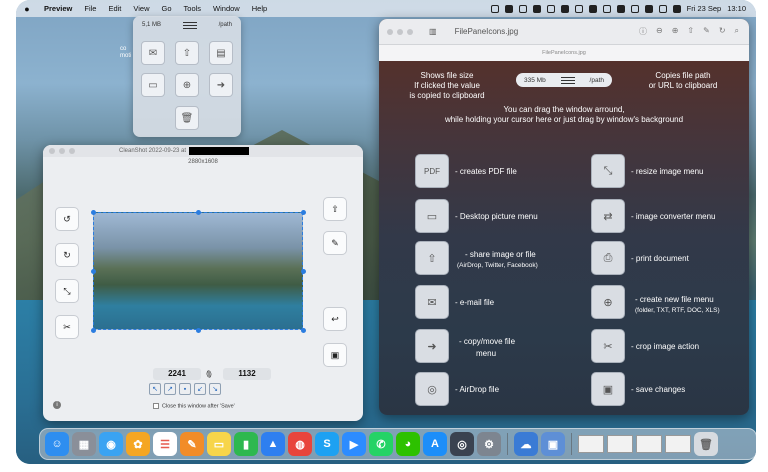 The width and height of the screenshot is (768, 472). Describe the element at coordinates (489, 444) in the screenshot. I see `system-preferences-icon: ⚙` at that location.